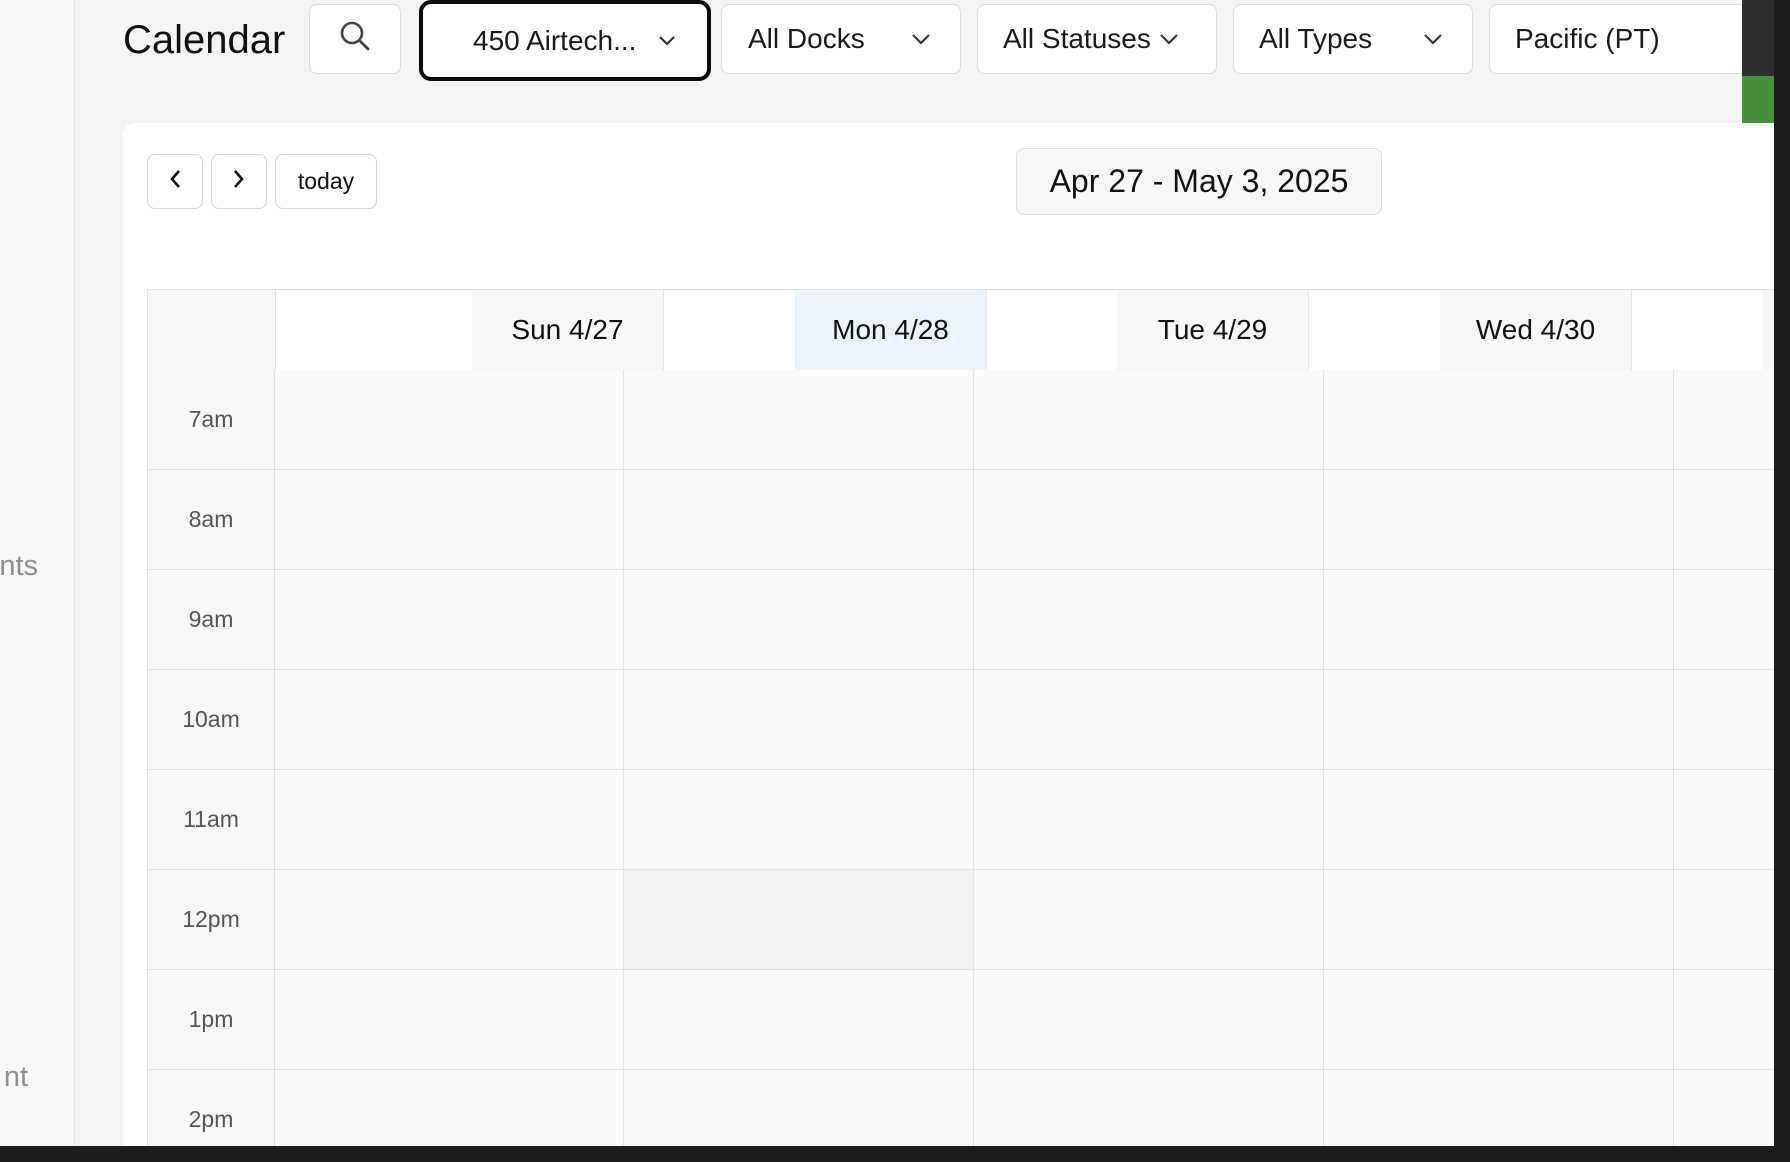 This screenshot has width=1790, height=1162. Describe the element at coordinates (211, 420) in the screenshot. I see `time-label: 7am` at that location.